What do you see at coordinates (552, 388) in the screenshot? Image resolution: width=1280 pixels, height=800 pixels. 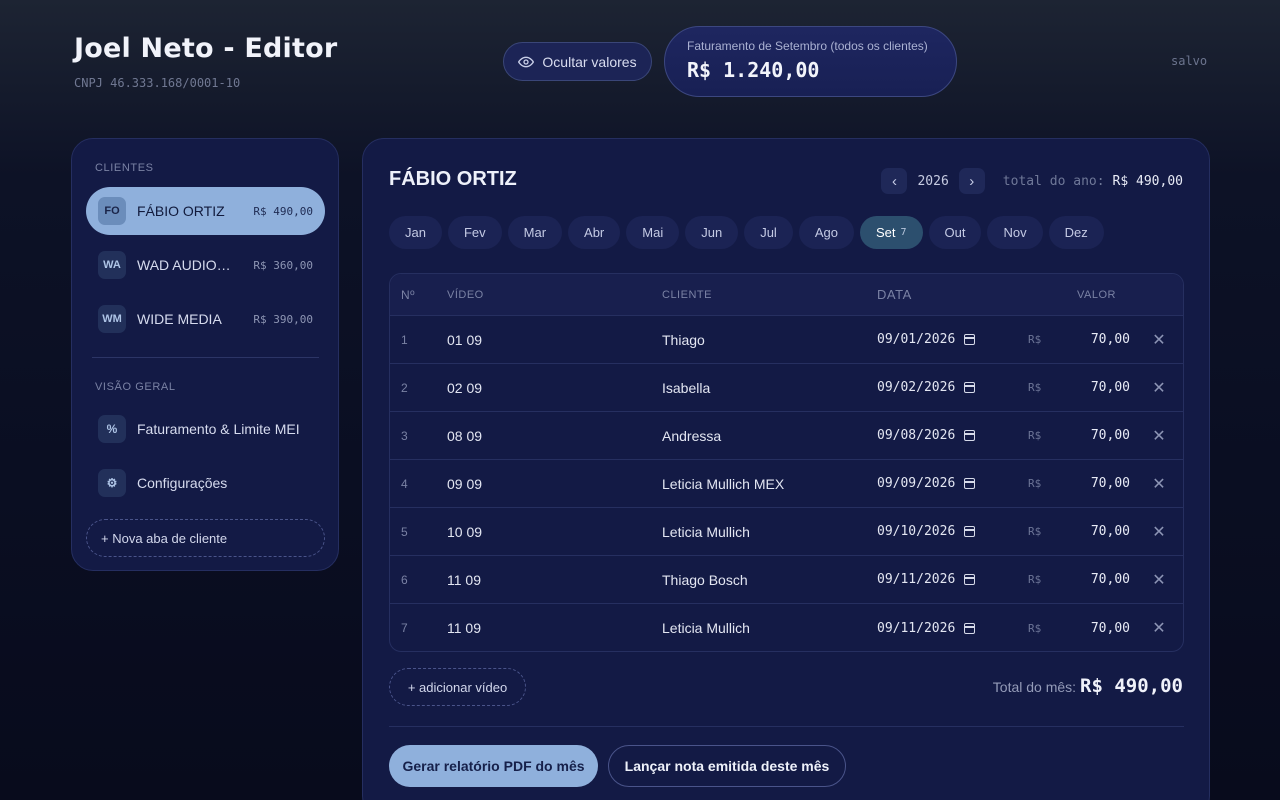 I see `video-title-field: 02 09` at bounding box center [552, 388].